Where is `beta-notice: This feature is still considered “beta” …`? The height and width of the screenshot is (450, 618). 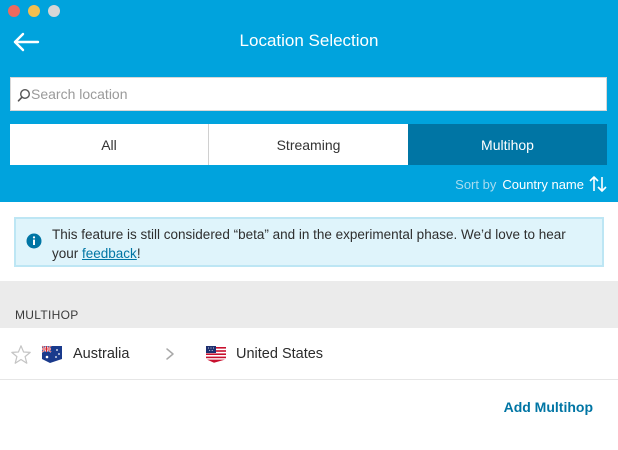 beta-notice: This feature is still considered “beta” … is located at coordinates (309, 242).